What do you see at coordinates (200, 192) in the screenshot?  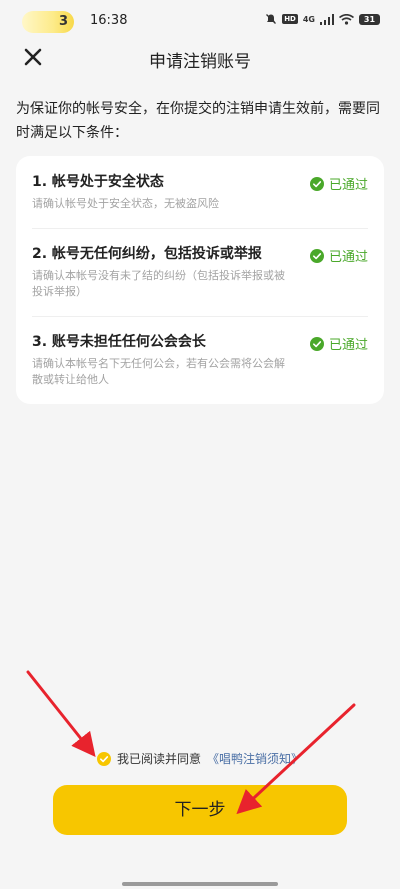 I see `condition-item: 1. 帐号处于安全状态 请确认帐号处于安全状态，无被盗风险 已通过` at bounding box center [200, 192].